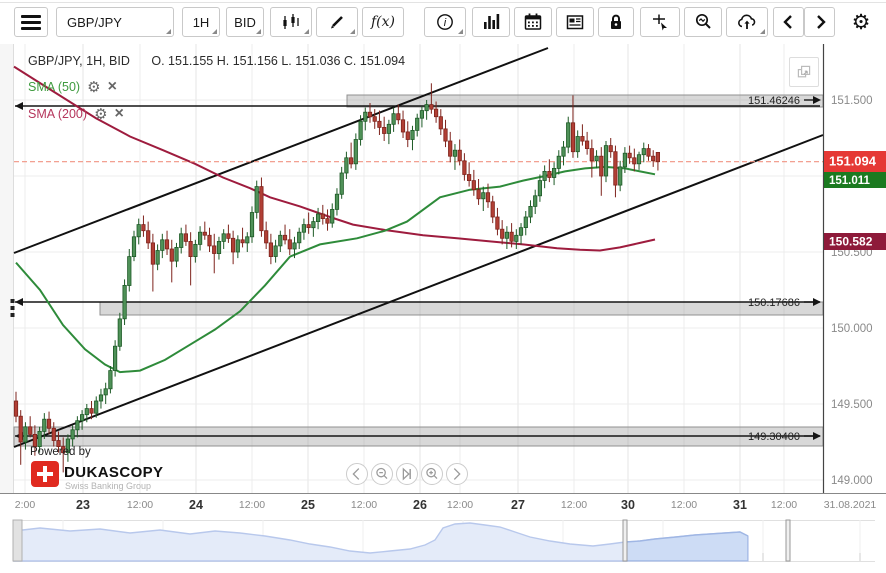 This screenshot has height=573, width=886. Describe the element at coordinates (308, 505) in the screenshot. I see `x-axis-label: 25` at that location.